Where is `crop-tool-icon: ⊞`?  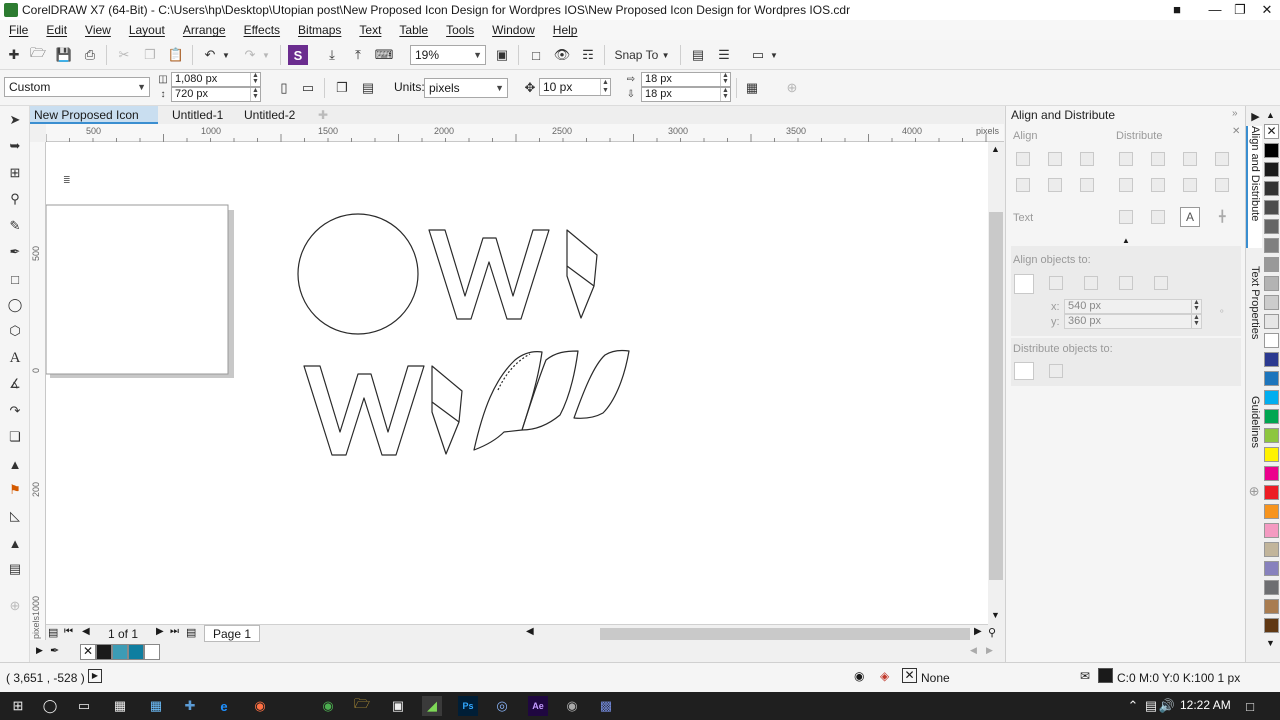
crop-tool-icon: ⊞ is located at coordinates (15, 173).